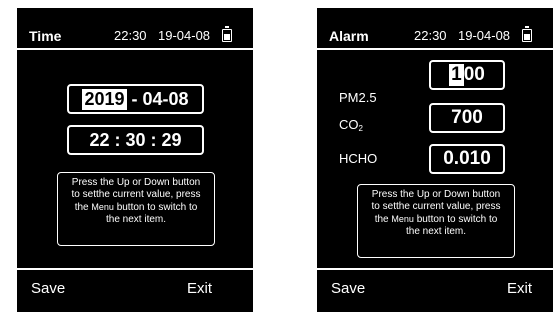  Describe the element at coordinates (349, 36) in the screenshot. I see `screen-title: Alarm` at that location.